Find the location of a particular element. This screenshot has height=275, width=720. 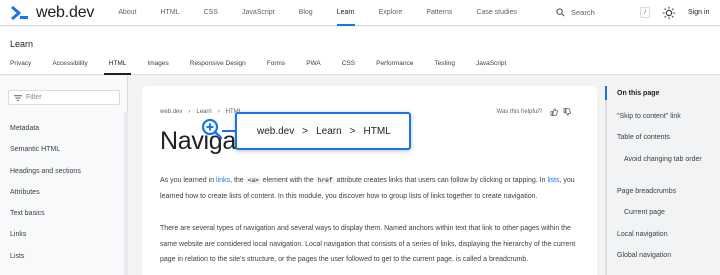

toc-item-global-navigation: Global navigation is located at coordinates (644, 255).